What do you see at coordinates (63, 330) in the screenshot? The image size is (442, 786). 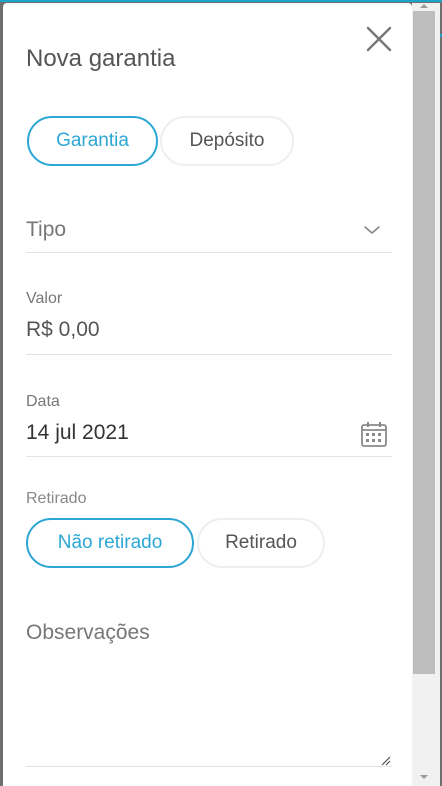 I see `valor-input: R$ 0,00` at bounding box center [63, 330].